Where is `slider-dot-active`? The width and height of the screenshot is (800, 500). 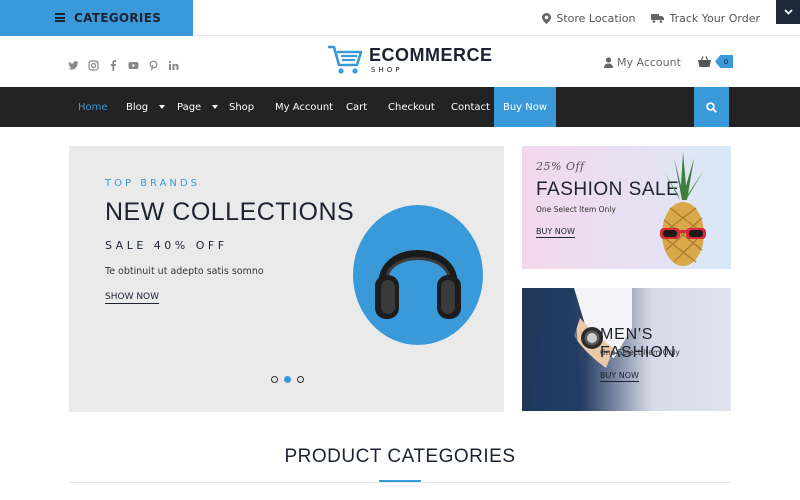 slider-dot-active is located at coordinates (287, 379).